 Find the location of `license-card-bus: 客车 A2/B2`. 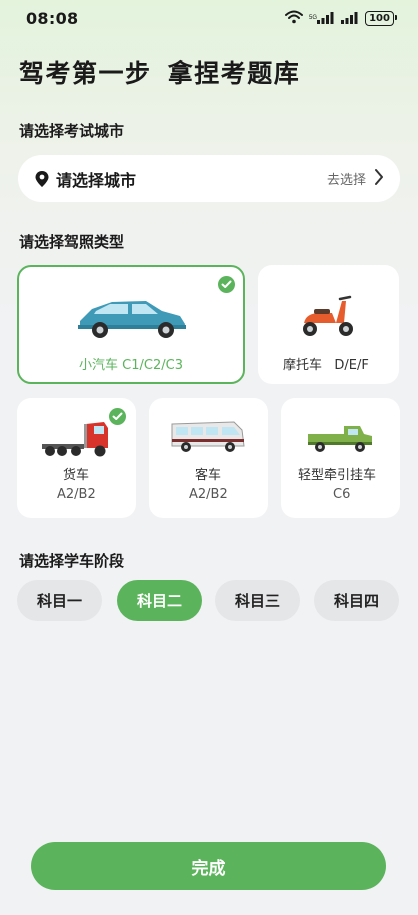

license-card-bus: 客车 A2/B2 is located at coordinates (208, 458).